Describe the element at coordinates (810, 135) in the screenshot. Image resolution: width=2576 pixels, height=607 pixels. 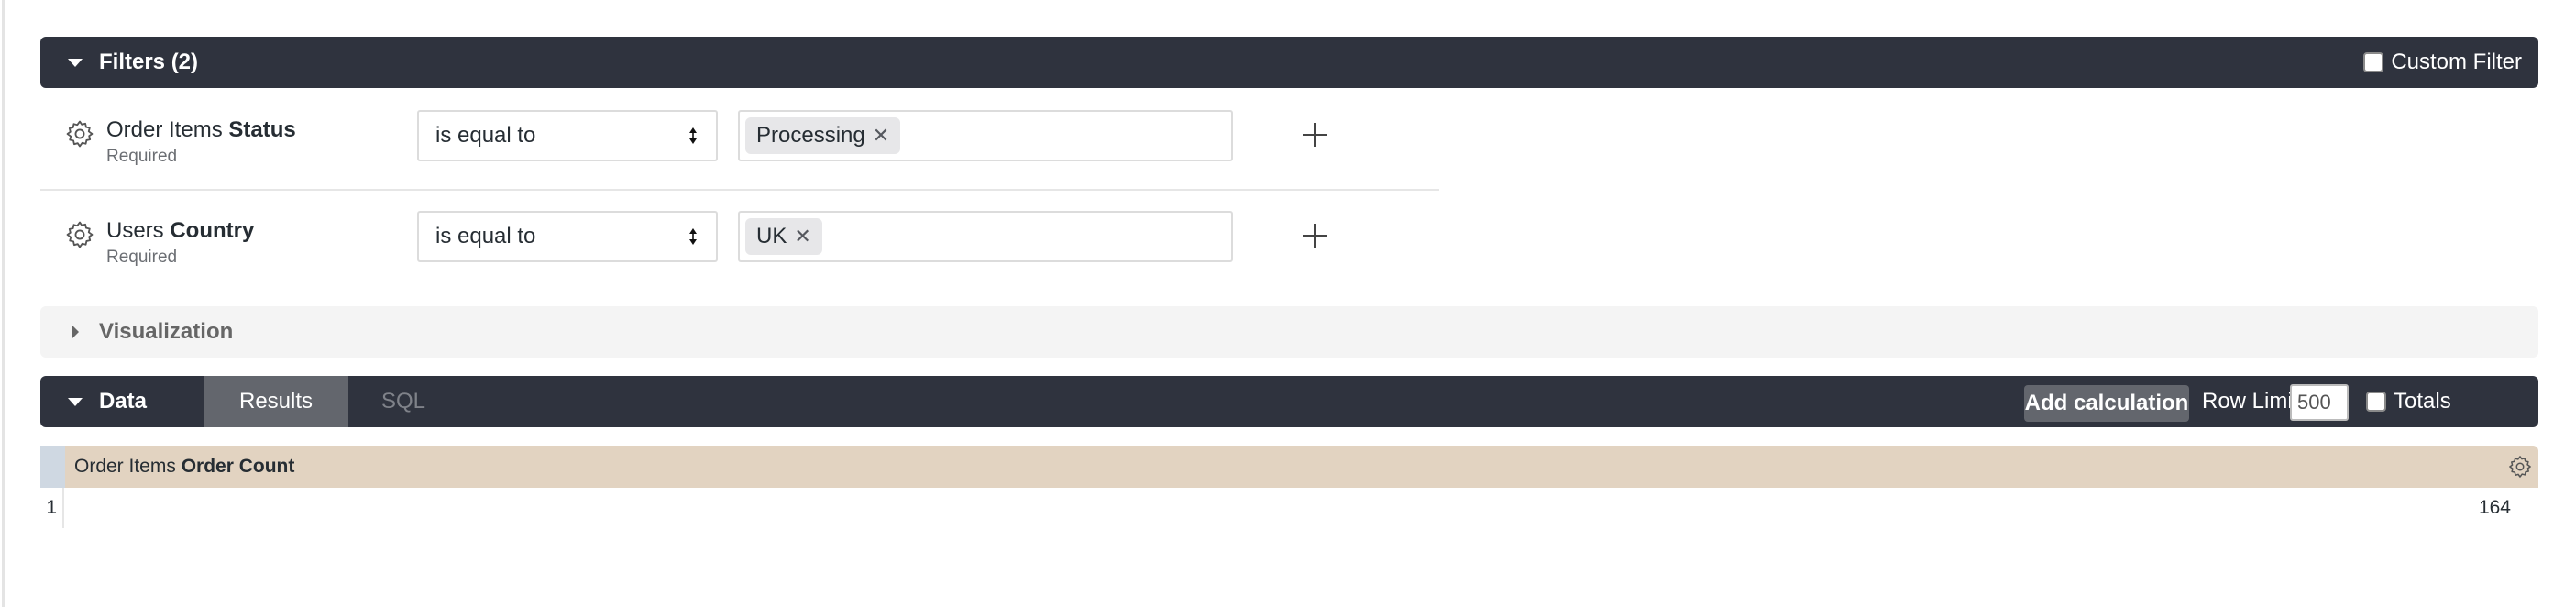
I see `chip-label: Processing` at that location.